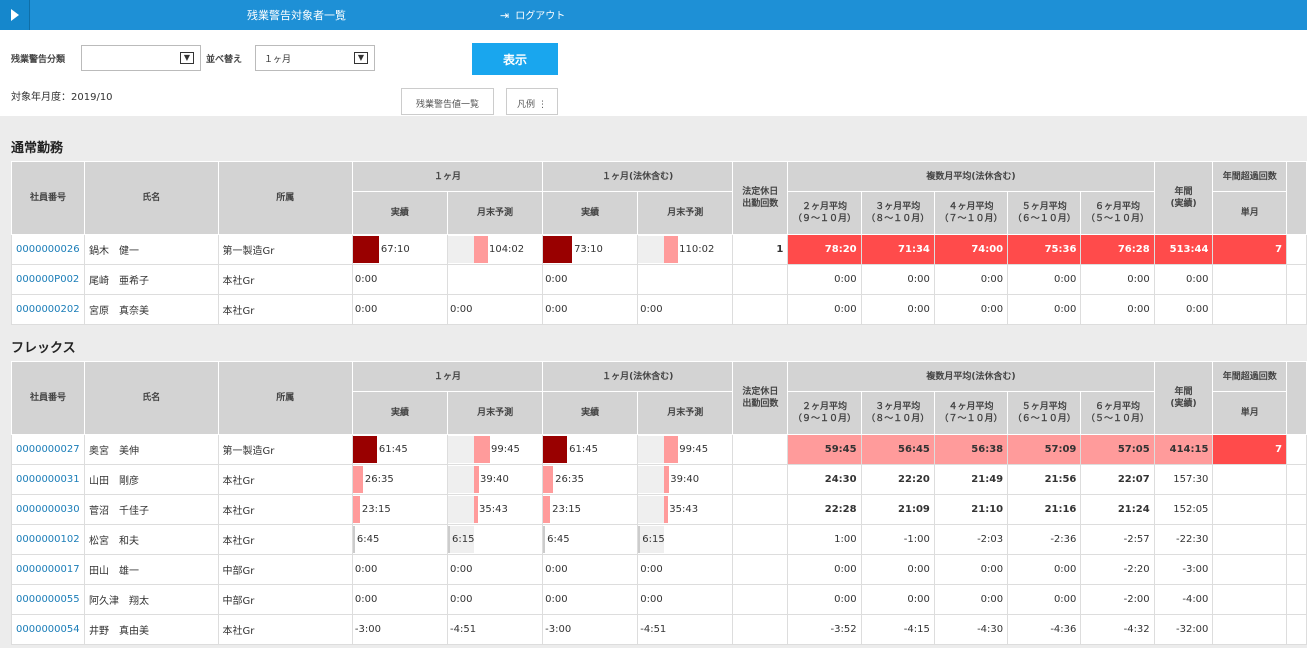 This screenshot has height=648, width=1307. Describe the element at coordinates (493, 509) in the screenshot. I see `month-forecast-value: 35:43` at that location.